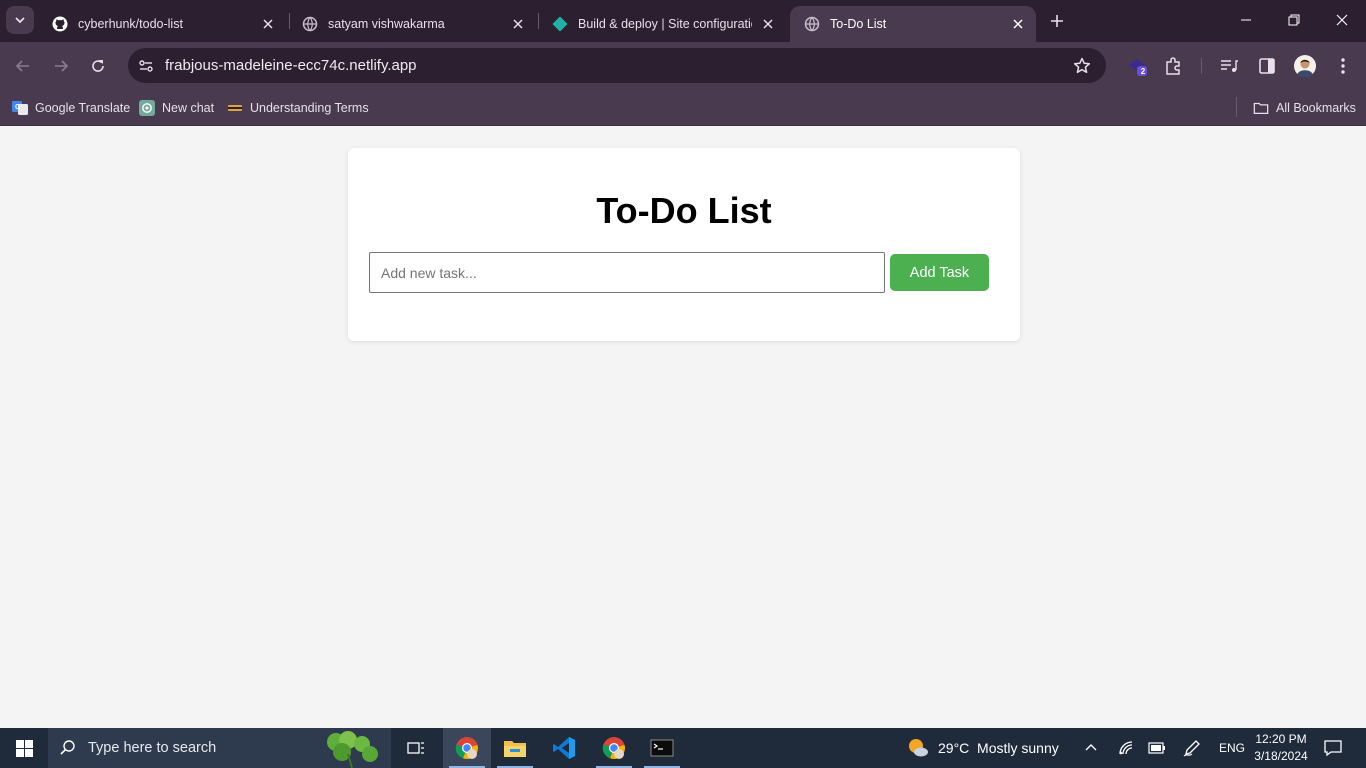 The image size is (1366, 768). I want to click on bookmark-label: Understanding Terms, so click(309, 108).